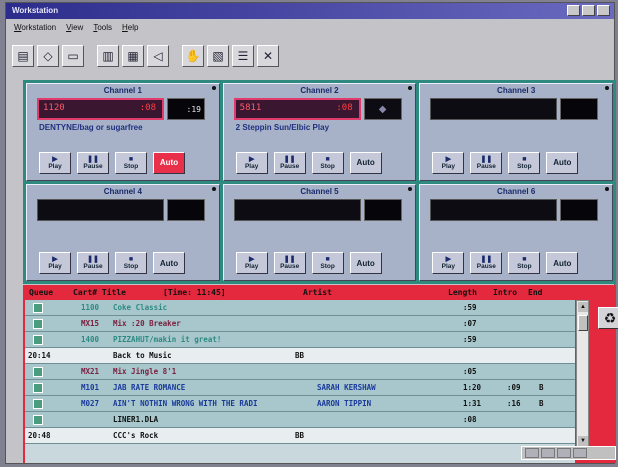  Describe the element at coordinates (186, 209) in the screenshot. I see `countdown-timer` at that location.